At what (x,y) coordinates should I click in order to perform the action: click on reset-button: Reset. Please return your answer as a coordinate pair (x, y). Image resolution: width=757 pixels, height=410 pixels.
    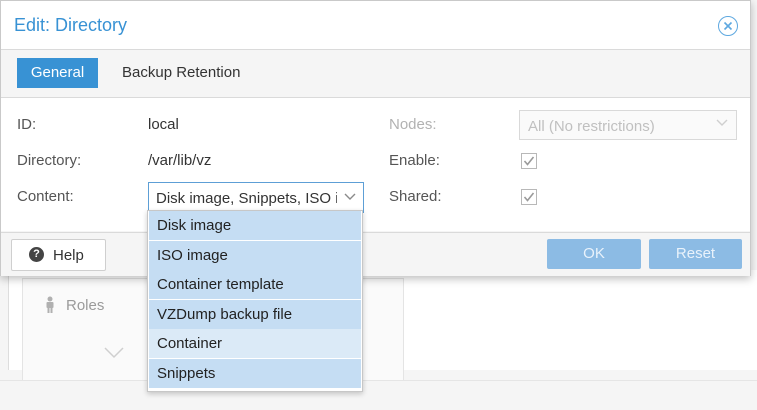
    Looking at the image, I should click on (695, 254).